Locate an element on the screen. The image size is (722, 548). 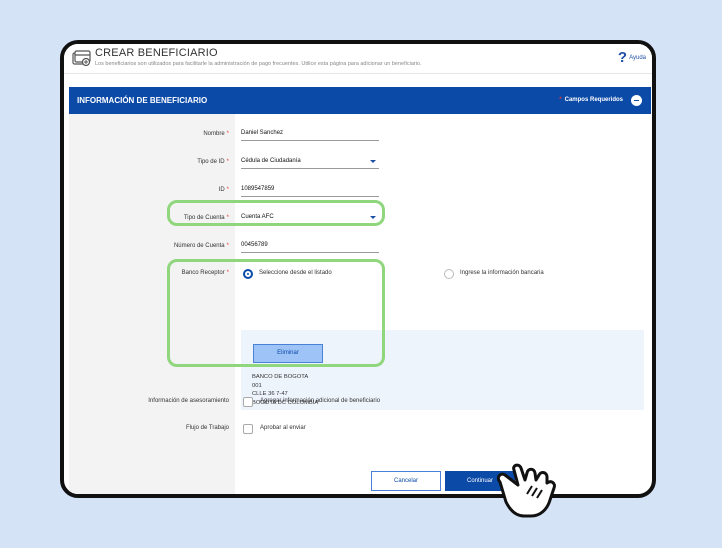
help-link: ? Ayuda is located at coordinates (632, 57).